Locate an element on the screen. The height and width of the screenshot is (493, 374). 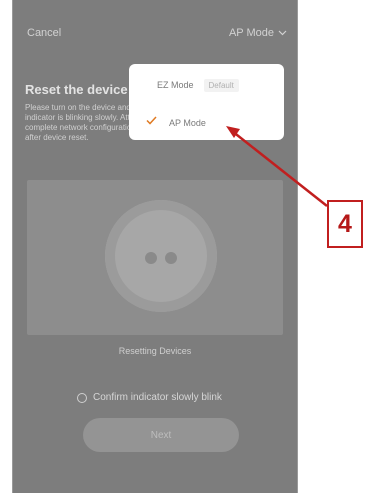
step-number: 4 is located at coordinates (345, 223).